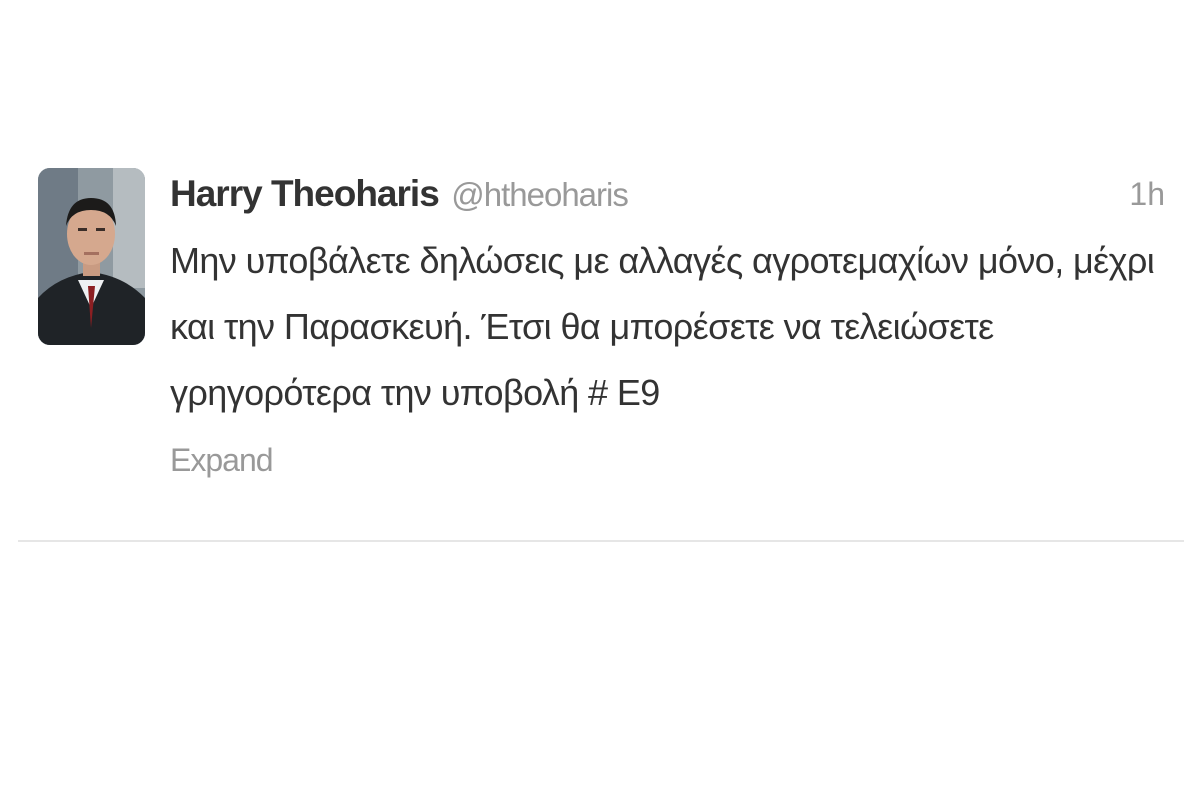 This screenshot has width=1200, height=792. Describe the element at coordinates (222, 460) in the screenshot. I see `expand-link: Expand` at that location.